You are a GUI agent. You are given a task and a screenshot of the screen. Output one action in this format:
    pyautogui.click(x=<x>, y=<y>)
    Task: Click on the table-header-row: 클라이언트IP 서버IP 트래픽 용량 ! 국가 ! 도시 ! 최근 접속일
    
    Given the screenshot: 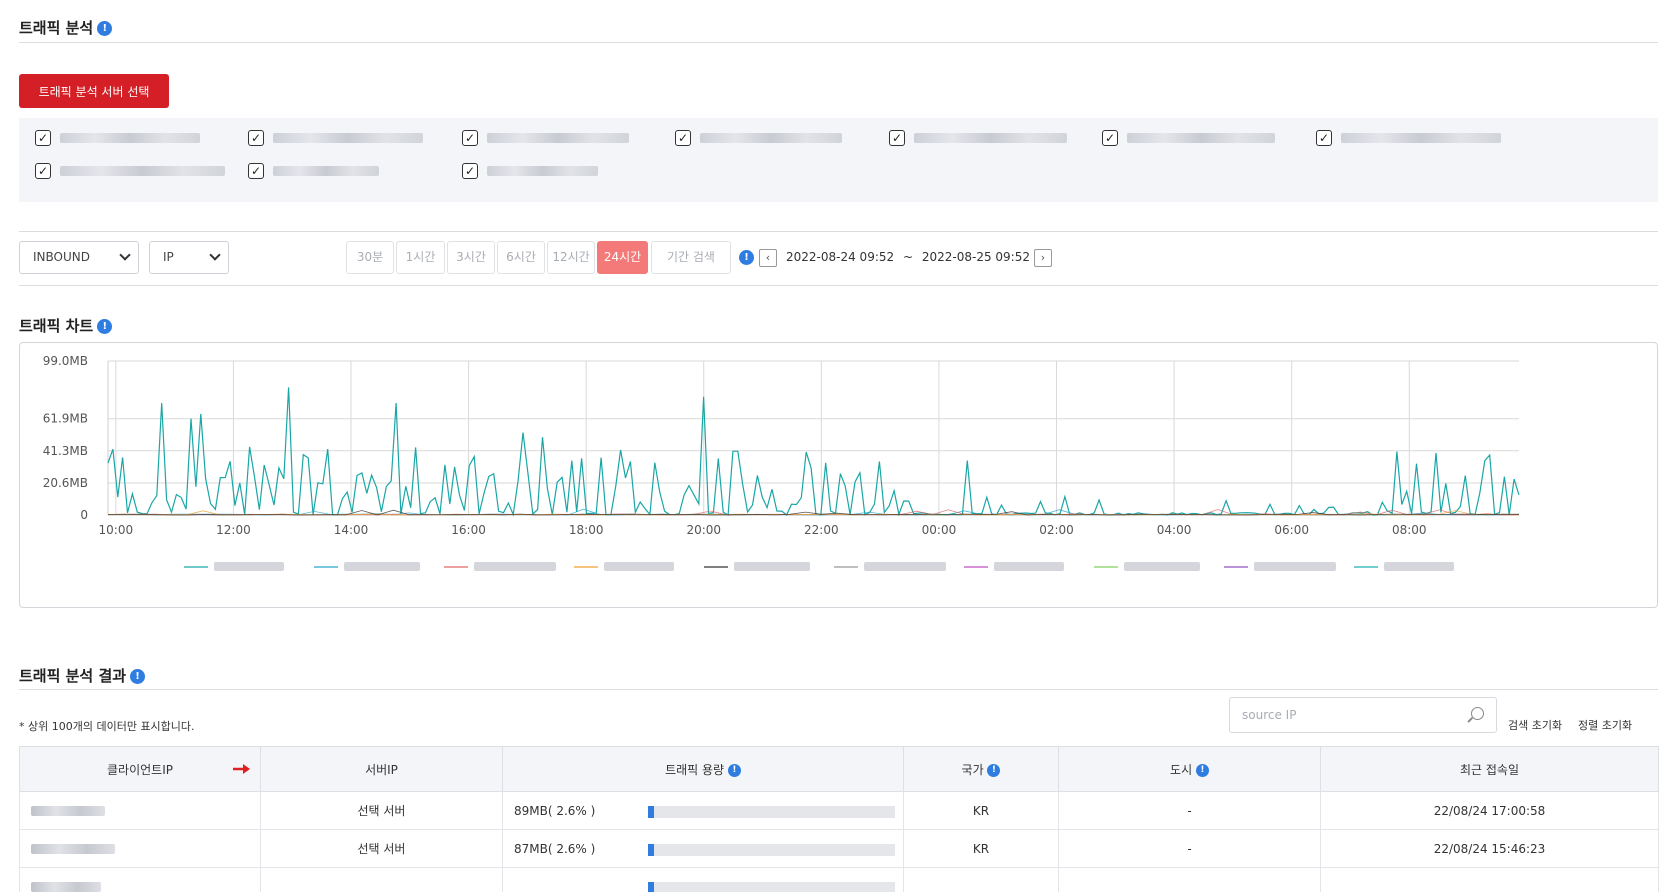 What is the action you would take?
    pyautogui.click(x=839, y=769)
    